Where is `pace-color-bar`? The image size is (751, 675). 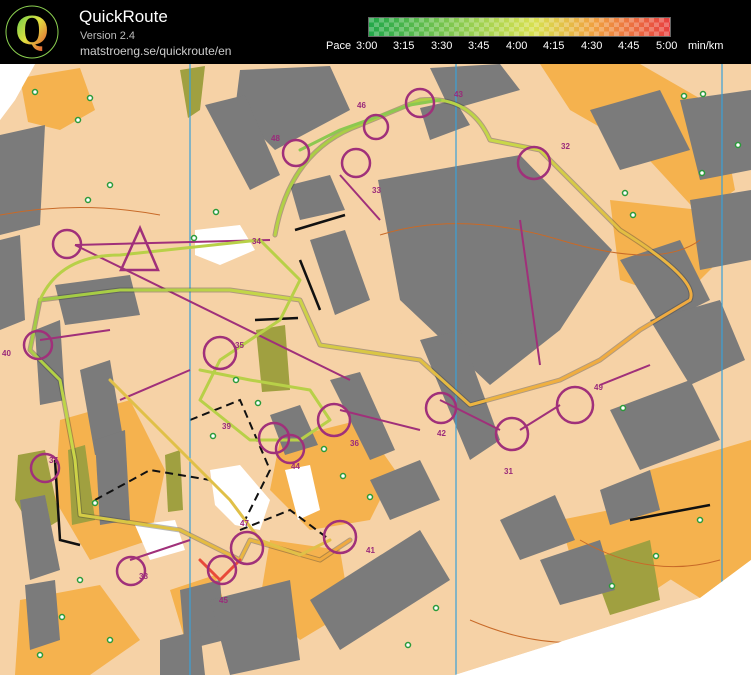 pace-color-bar is located at coordinates (519, 27).